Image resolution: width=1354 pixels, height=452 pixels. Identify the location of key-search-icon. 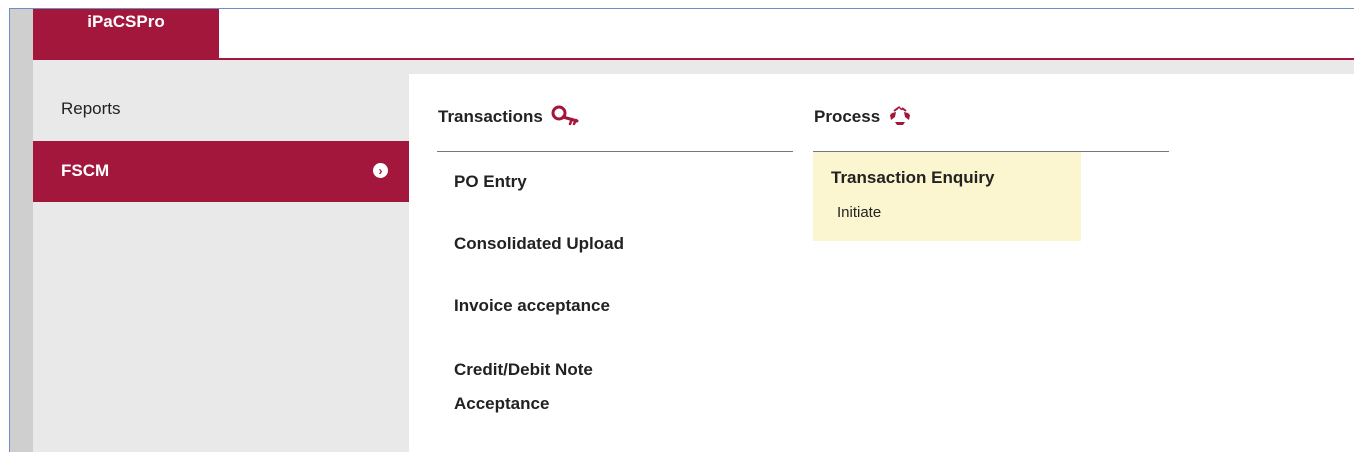
(566, 117).